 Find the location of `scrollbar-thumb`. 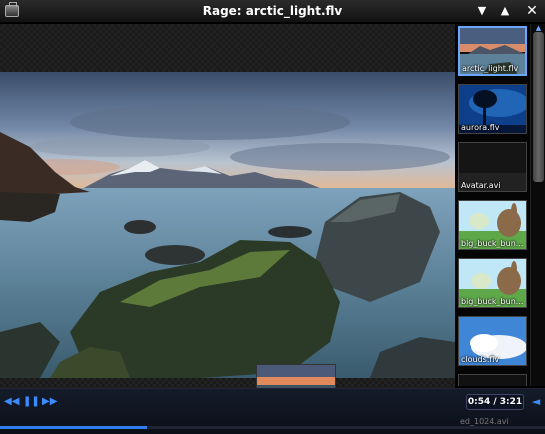

scrollbar-thumb is located at coordinates (538, 107).